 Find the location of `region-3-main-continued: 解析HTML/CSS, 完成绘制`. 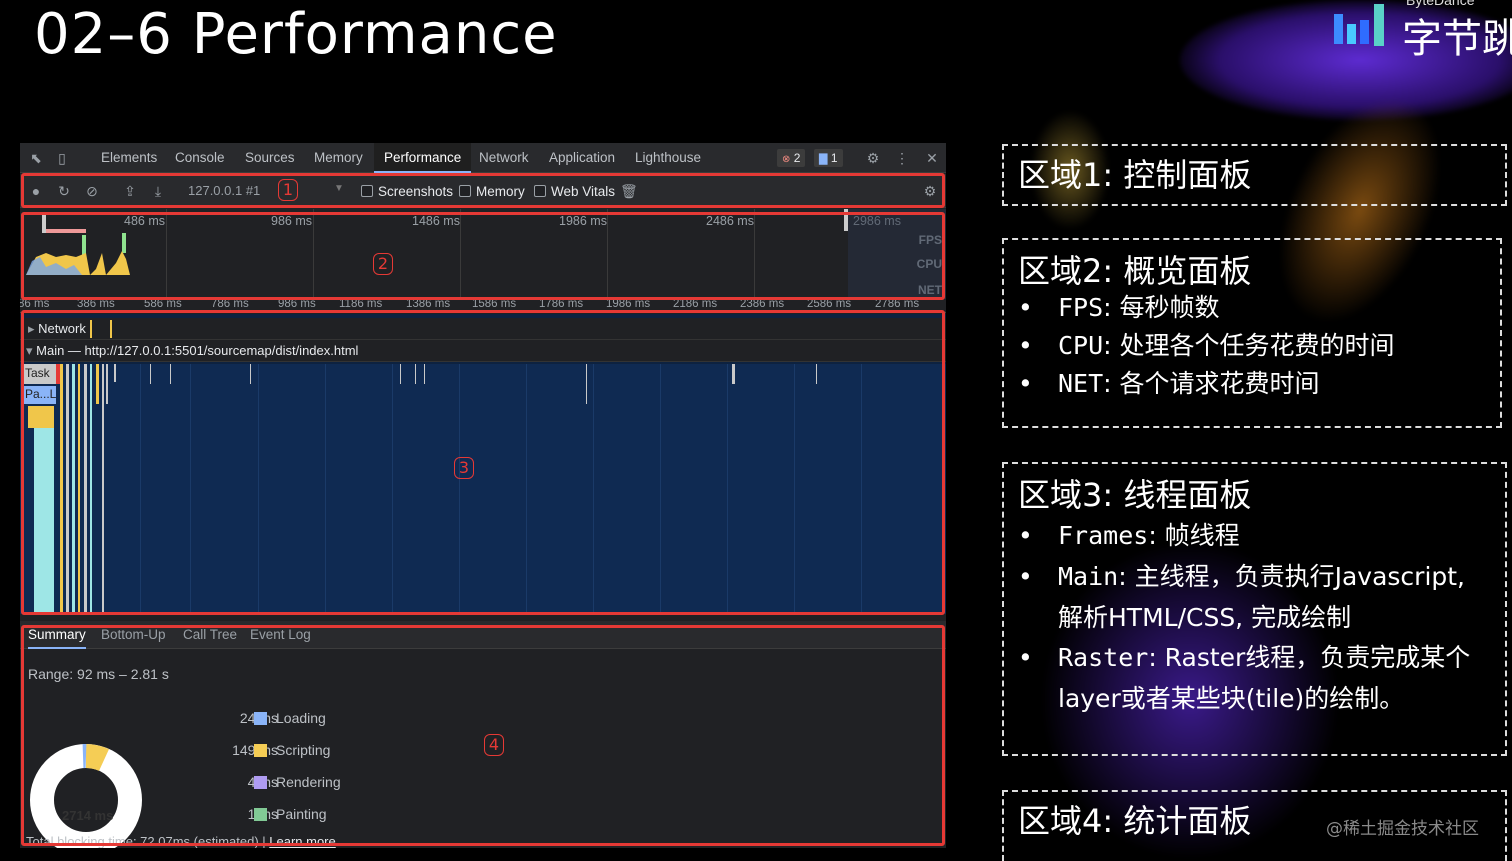

region-3-main-continued: 解析HTML/CSS, 完成绘制 is located at coordinates (1205, 617).